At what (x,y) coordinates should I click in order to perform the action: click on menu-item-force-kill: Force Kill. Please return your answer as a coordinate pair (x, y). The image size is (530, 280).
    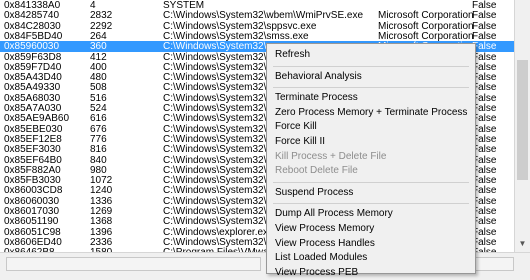
    Looking at the image, I should click on (296, 127).